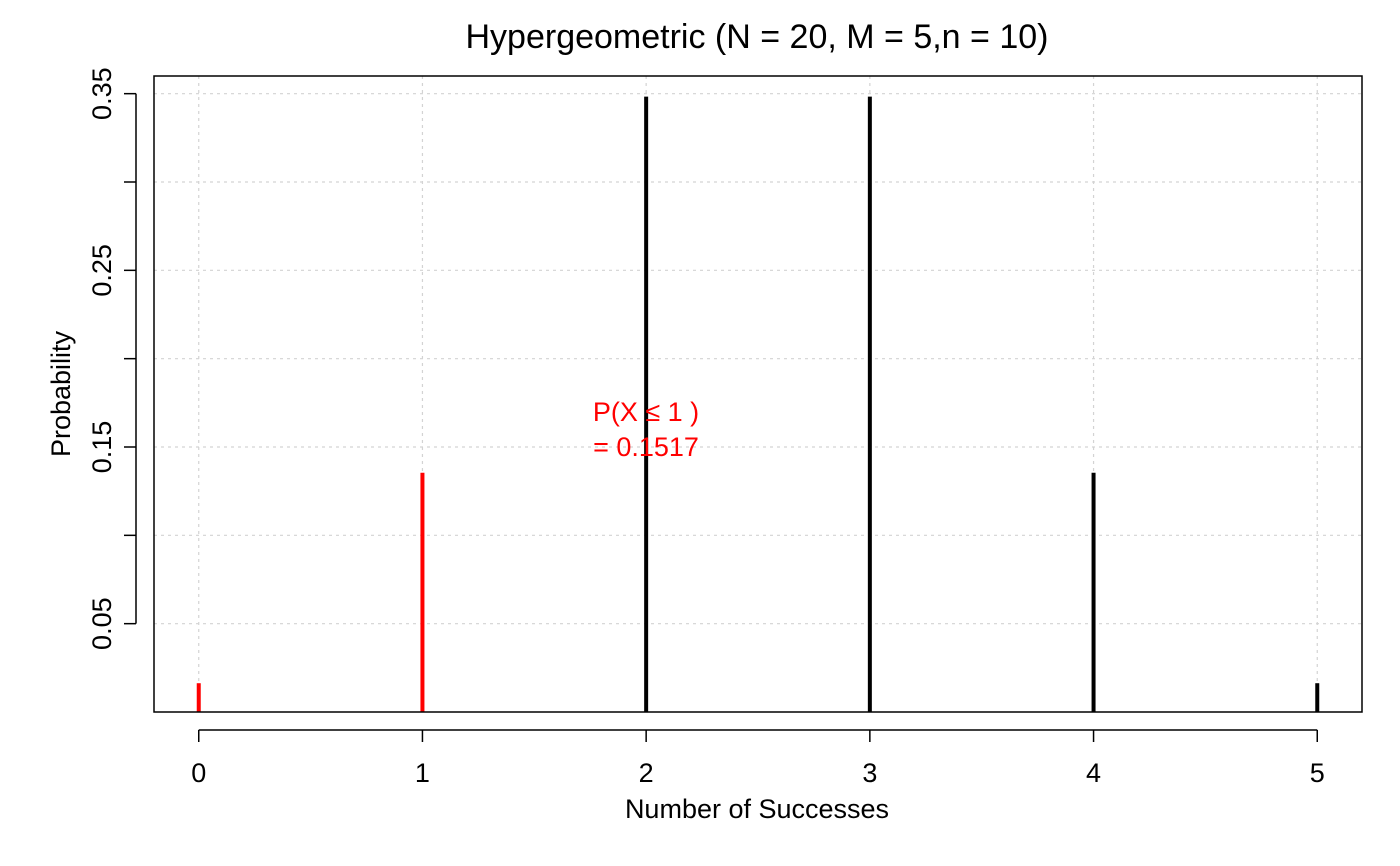 This screenshot has height=866, width=1400. I want to click on probability-annotation-line1: P(X ≤ 1 ), so click(646, 412).